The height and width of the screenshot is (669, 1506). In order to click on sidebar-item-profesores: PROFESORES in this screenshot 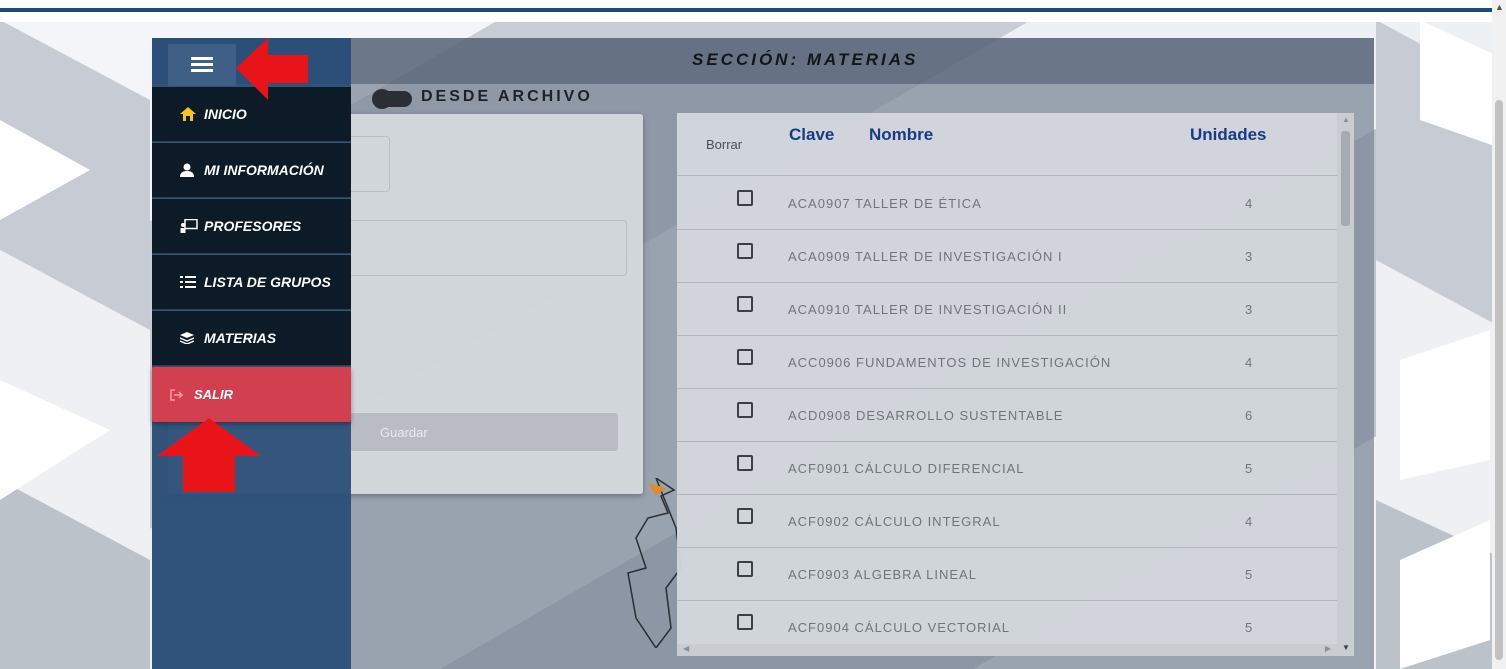, I will do `click(251, 226)`.